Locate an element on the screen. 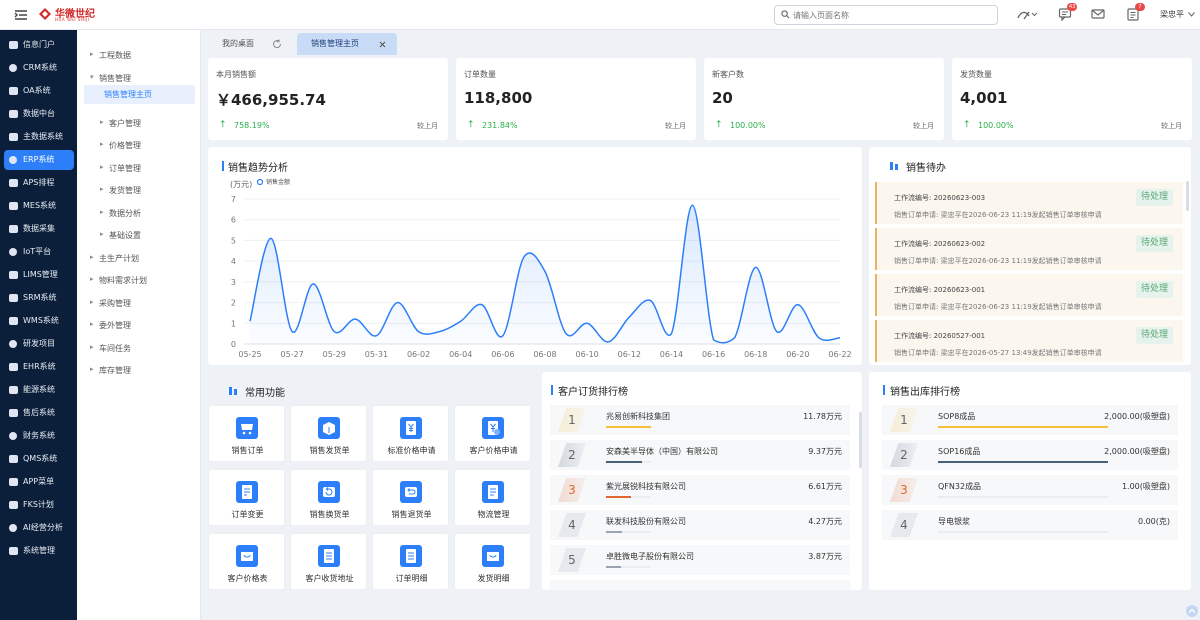 This screenshot has width=1200, height=620. function-label: 销售订单 is located at coordinates (247, 450).